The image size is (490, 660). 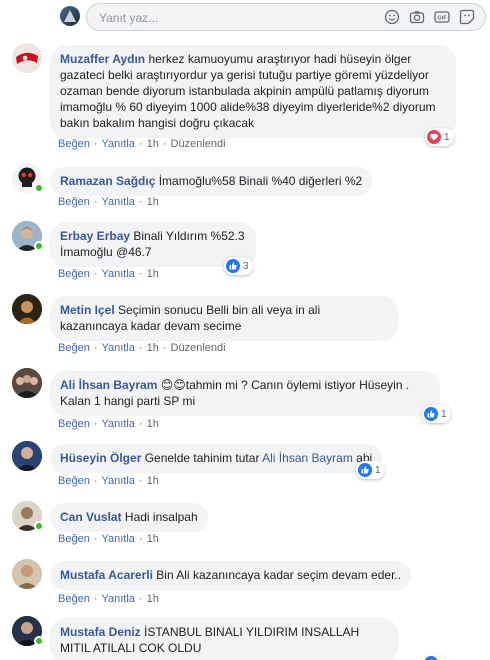 What do you see at coordinates (307, 458) in the screenshot?
I see `mention-link: Ali İhsan Bayram` at bounding box center [307, 458].